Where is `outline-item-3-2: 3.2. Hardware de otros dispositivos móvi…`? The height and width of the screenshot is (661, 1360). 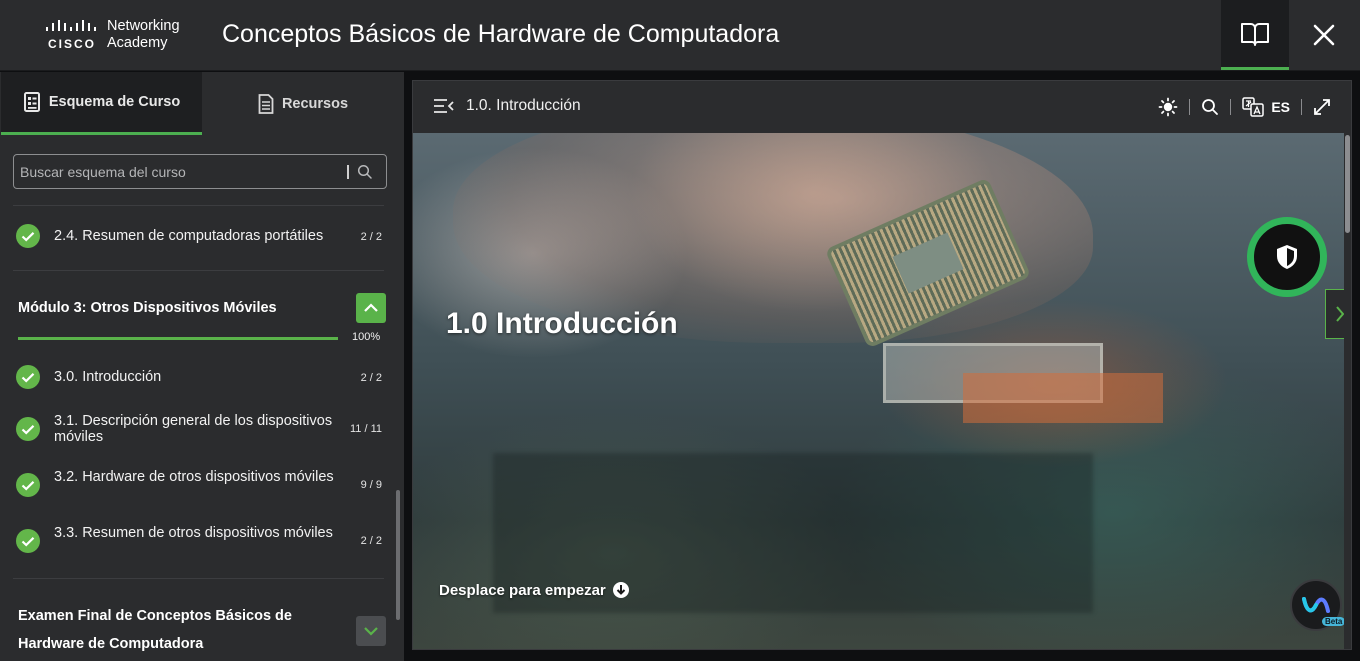 outline-item-3-2: 3.2. Hardware de otros dispositivos móvi… is located at coordinates (199, 484).